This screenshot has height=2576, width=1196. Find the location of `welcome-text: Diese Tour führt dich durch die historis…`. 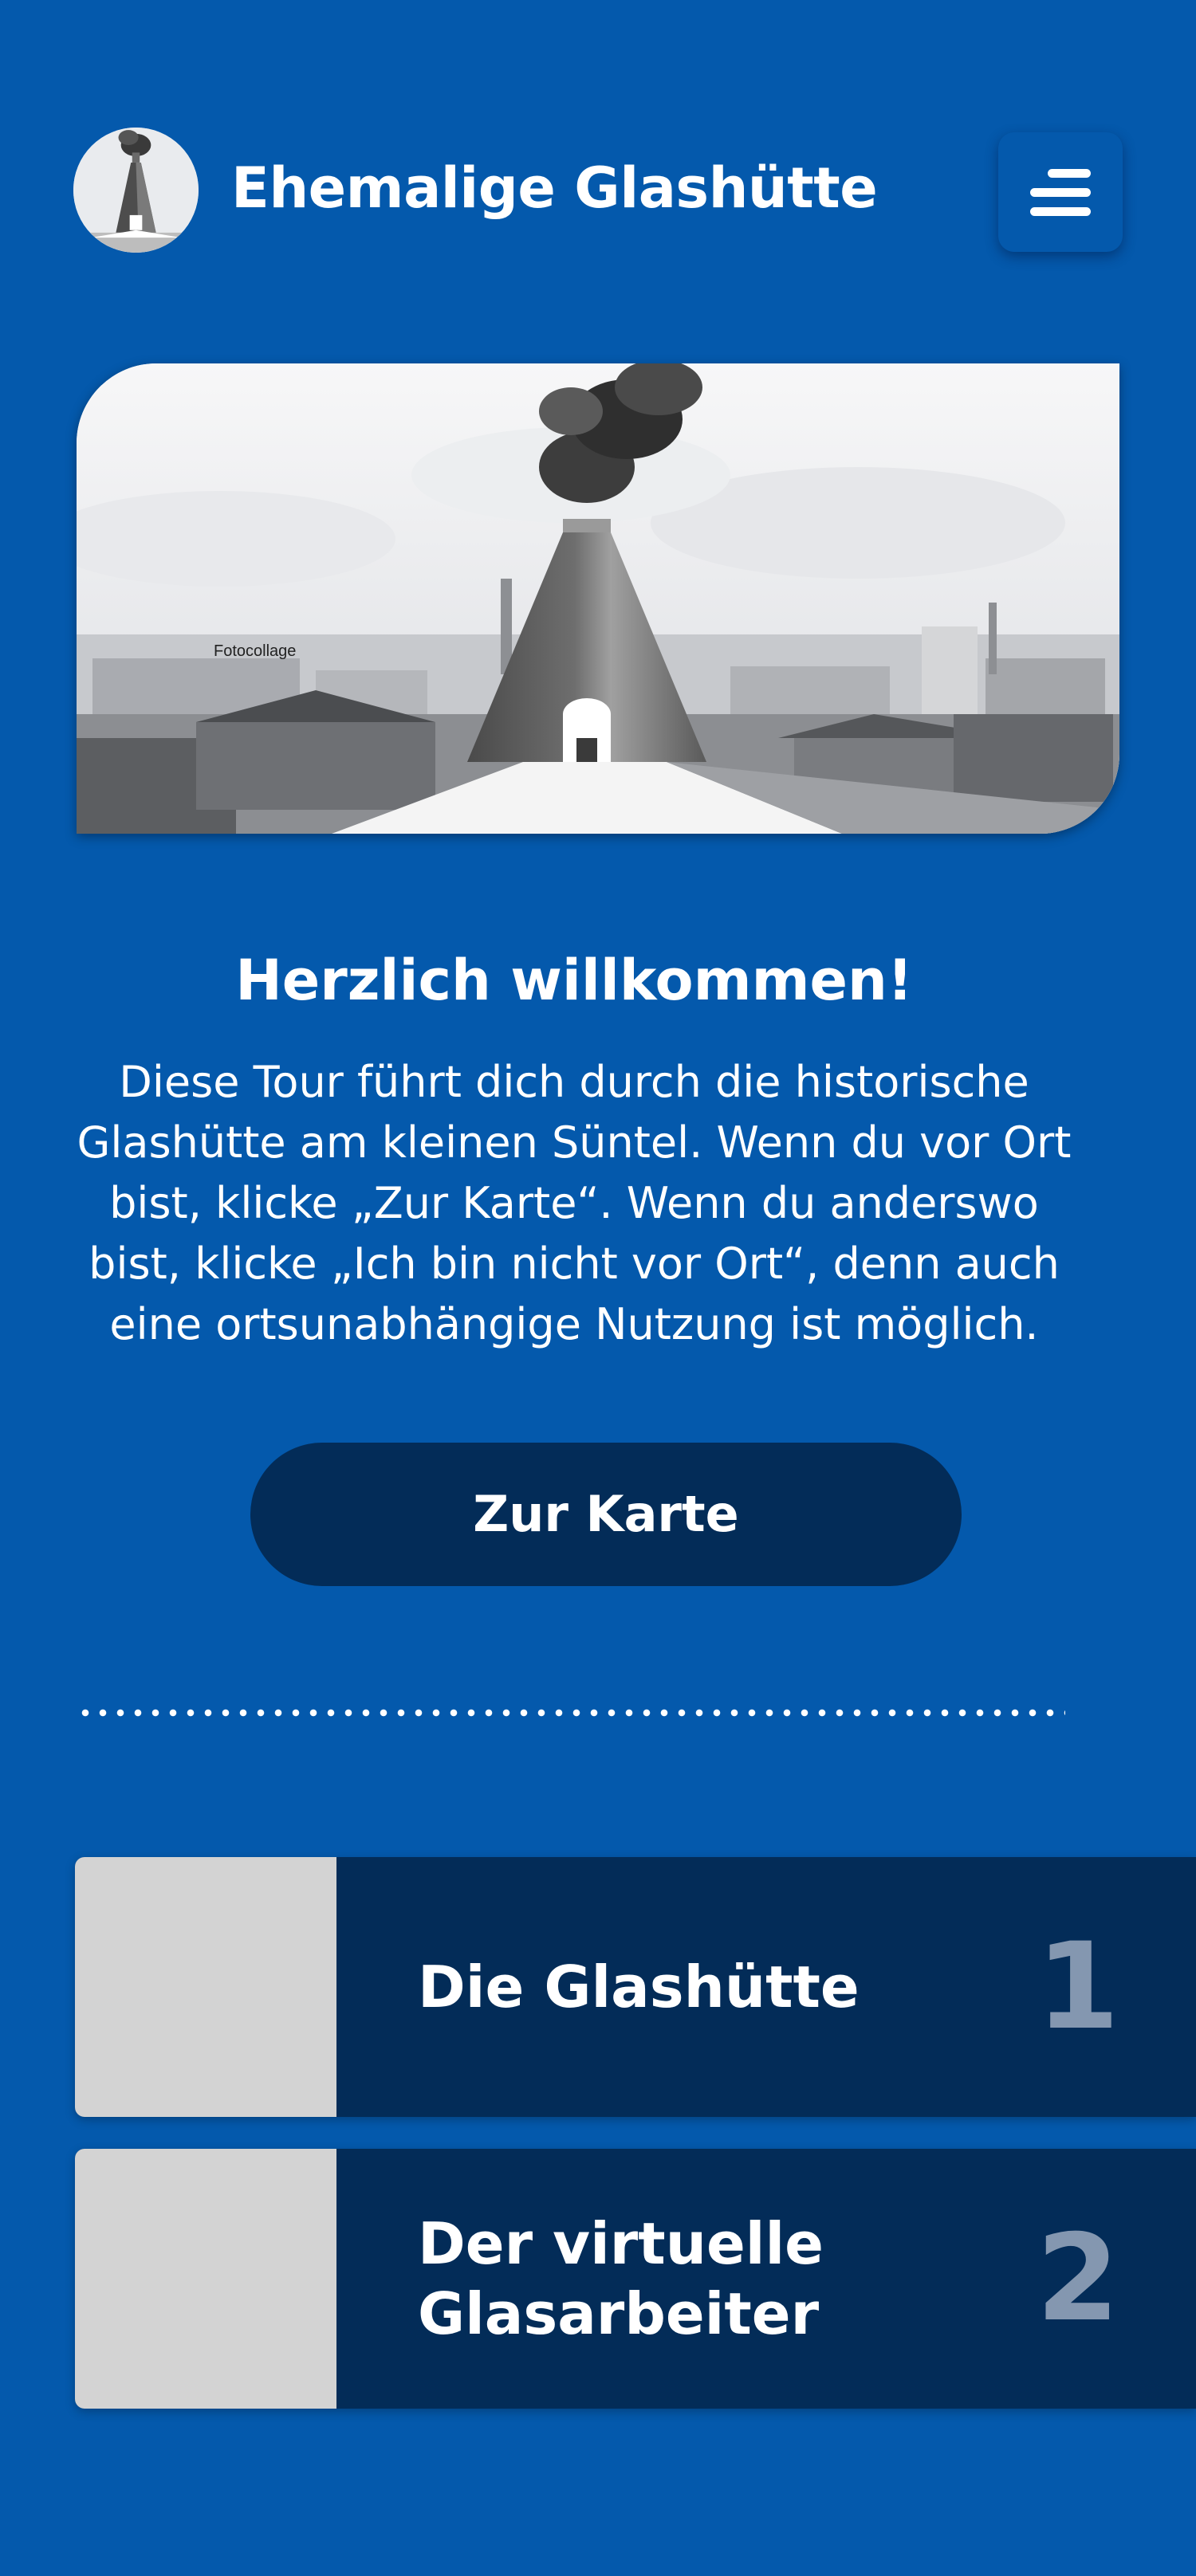

welcome-text: Diese Tour führt dich durch die historis… is located at coordinates (574, 1203).